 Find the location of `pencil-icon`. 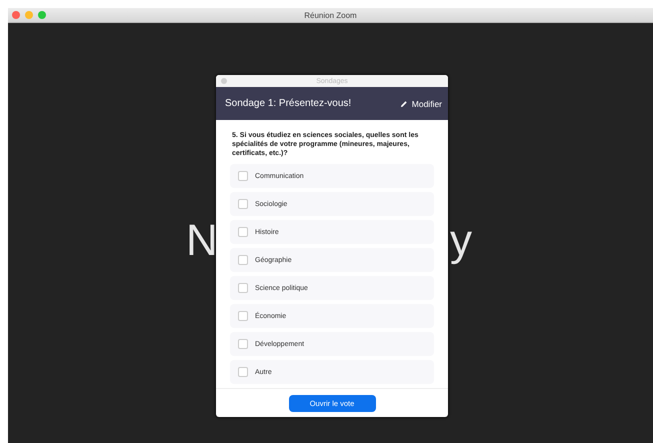

pencil-icon is located at coordinates (404, 104).